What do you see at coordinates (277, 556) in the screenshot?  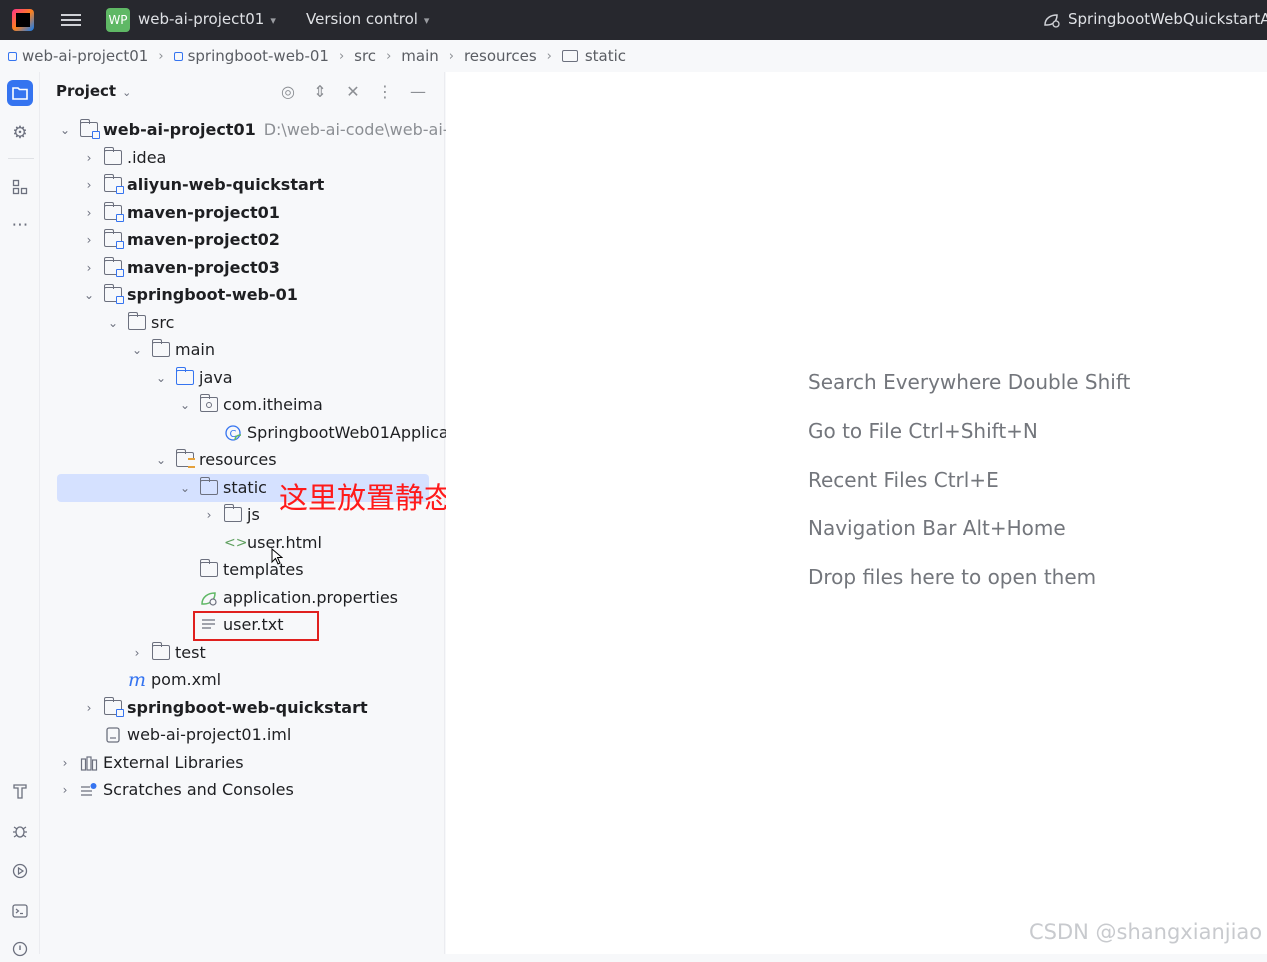 I see `mouse-cursor-icon` at bounding box center [277, 556].